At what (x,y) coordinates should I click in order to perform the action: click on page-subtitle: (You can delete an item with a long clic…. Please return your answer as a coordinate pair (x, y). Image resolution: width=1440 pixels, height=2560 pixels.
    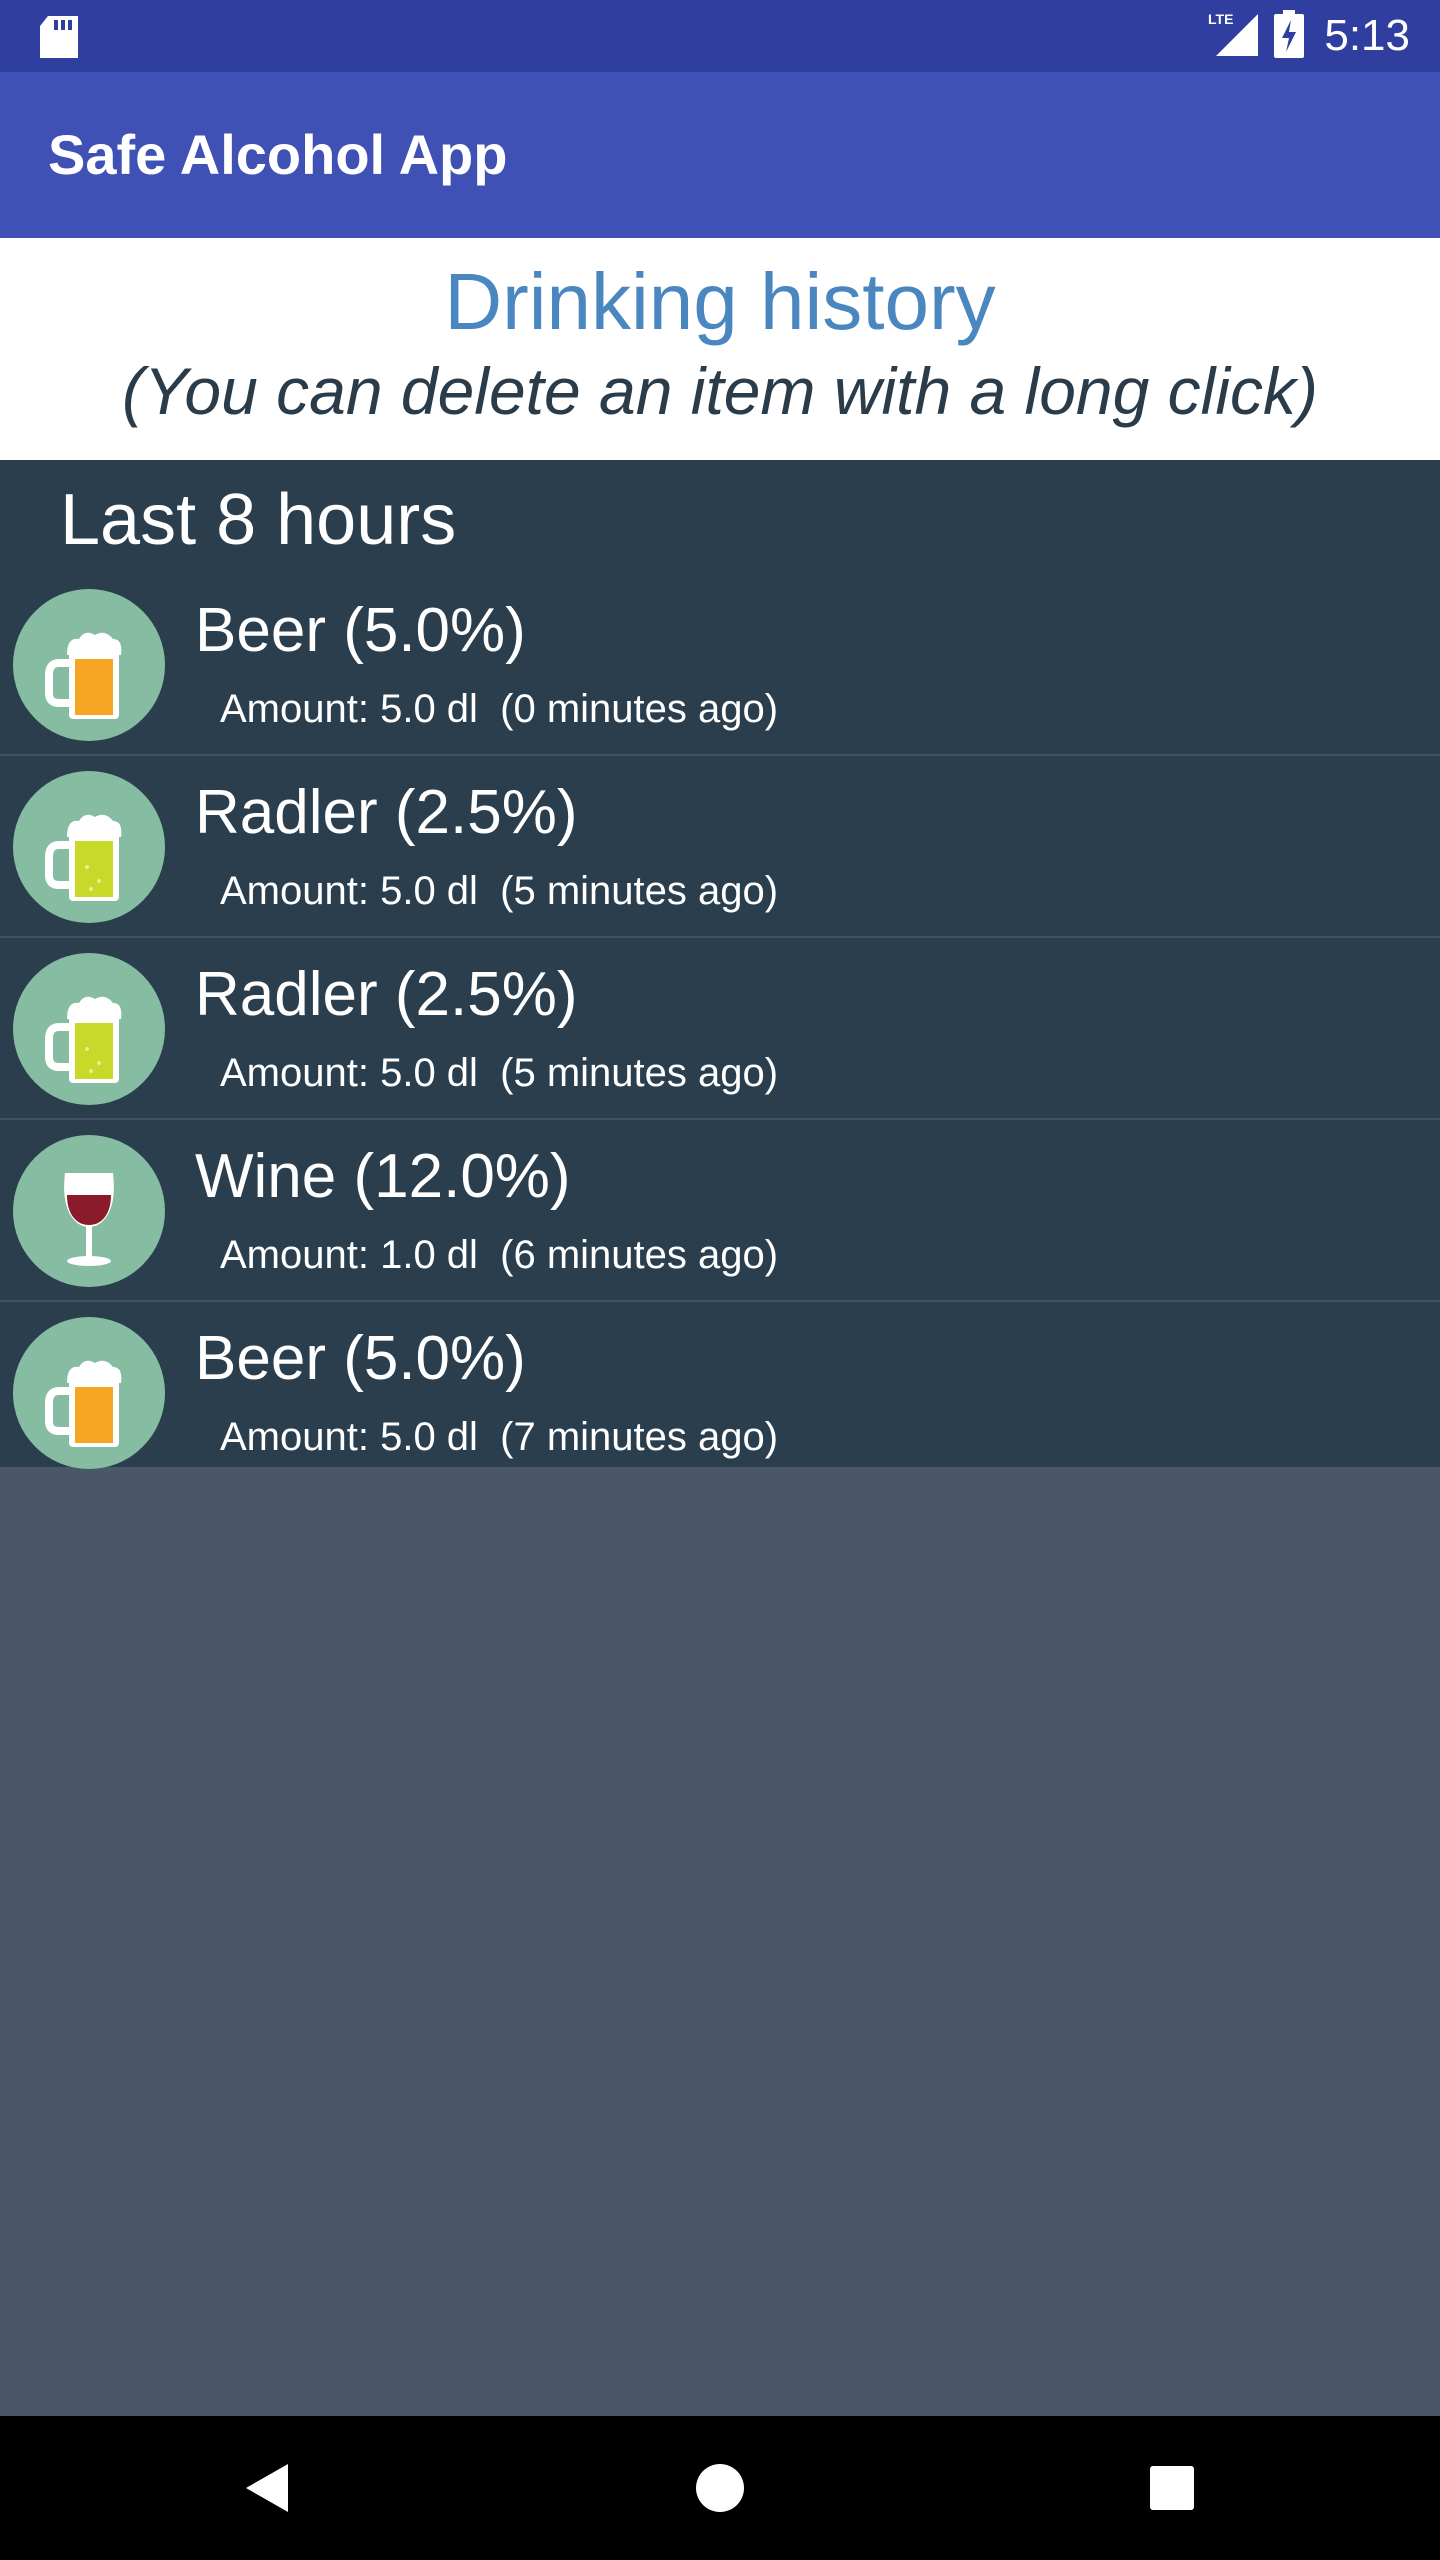
    Looking at the image, I should click on (720, 391).